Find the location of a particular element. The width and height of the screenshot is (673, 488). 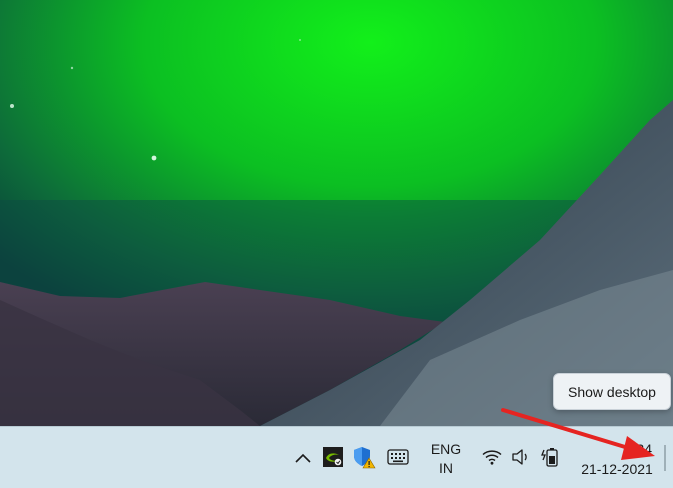

windows-security-button is located at coordinates (364, 457).